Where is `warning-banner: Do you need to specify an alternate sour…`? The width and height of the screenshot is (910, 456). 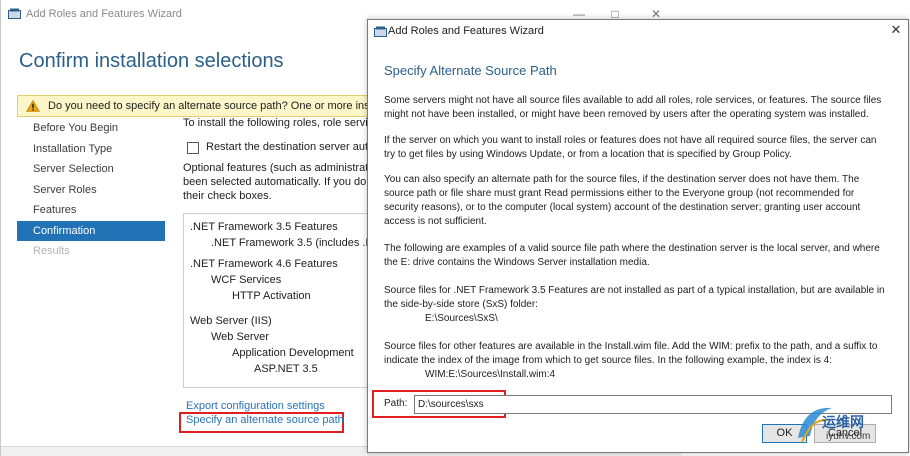 warning-banner: Do you need to specify an alternate sour… is located at coordinates (207, 106).